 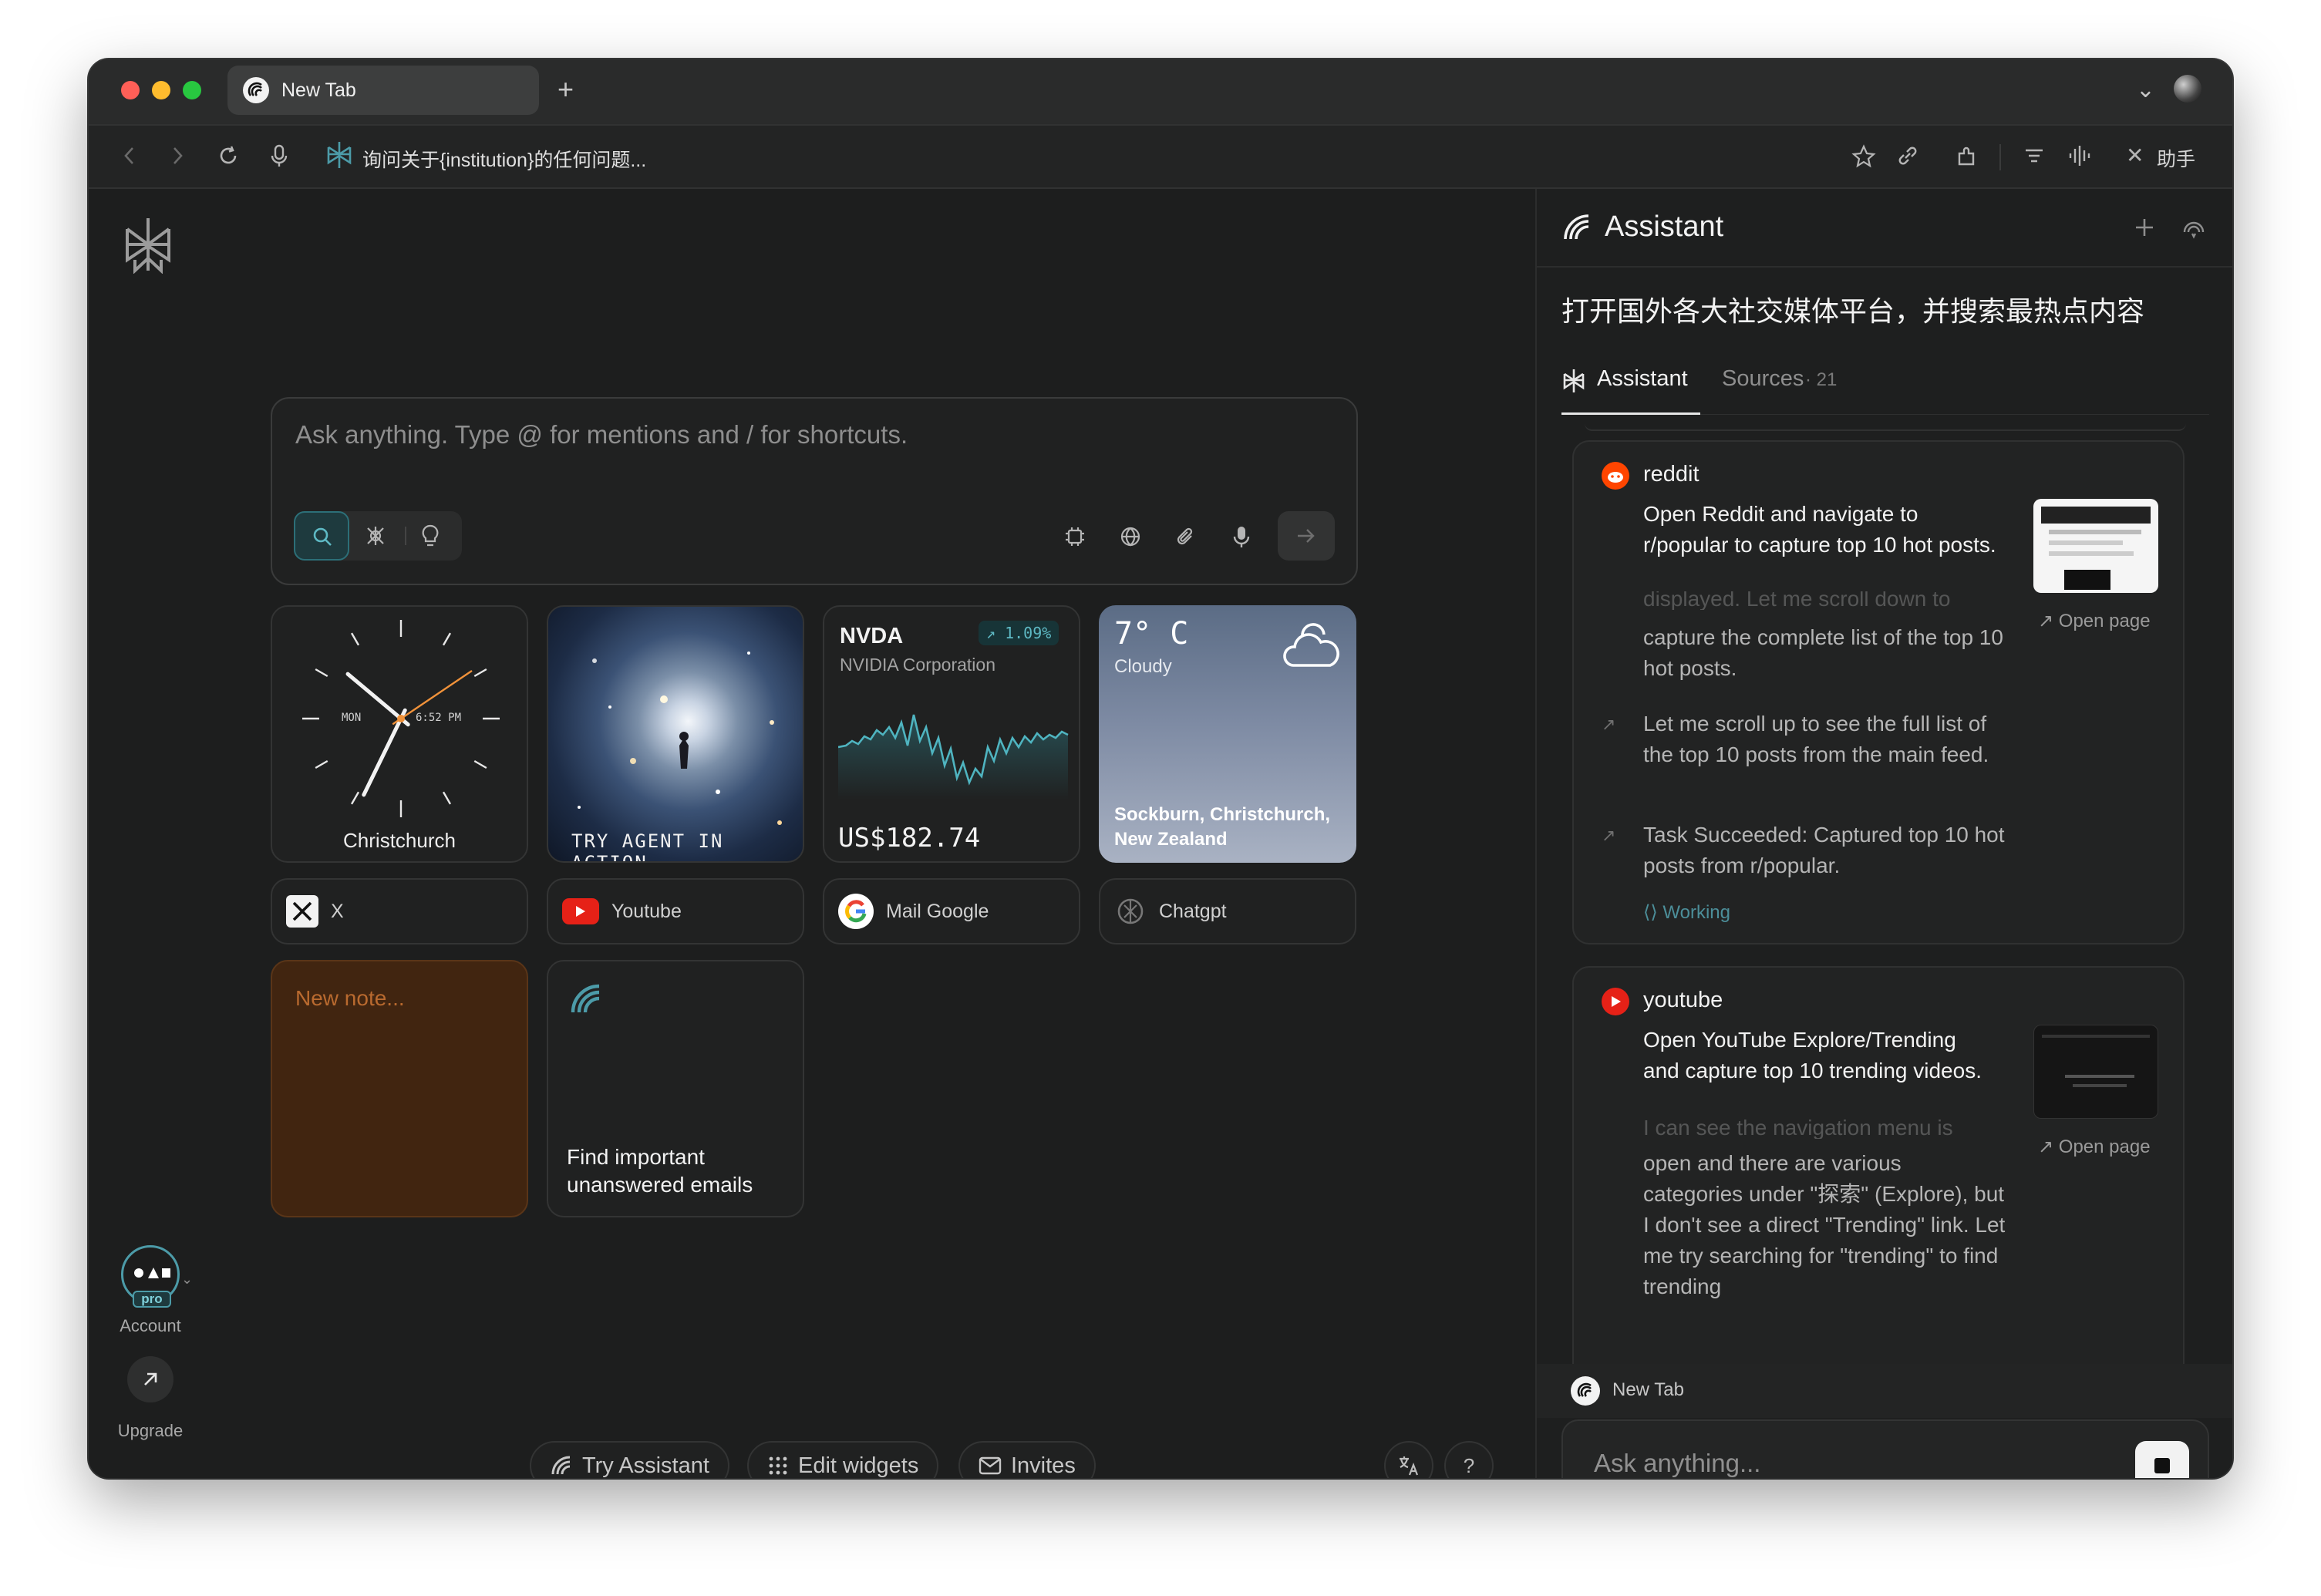 I want to click on clock-center, so click(x=401, y=718).